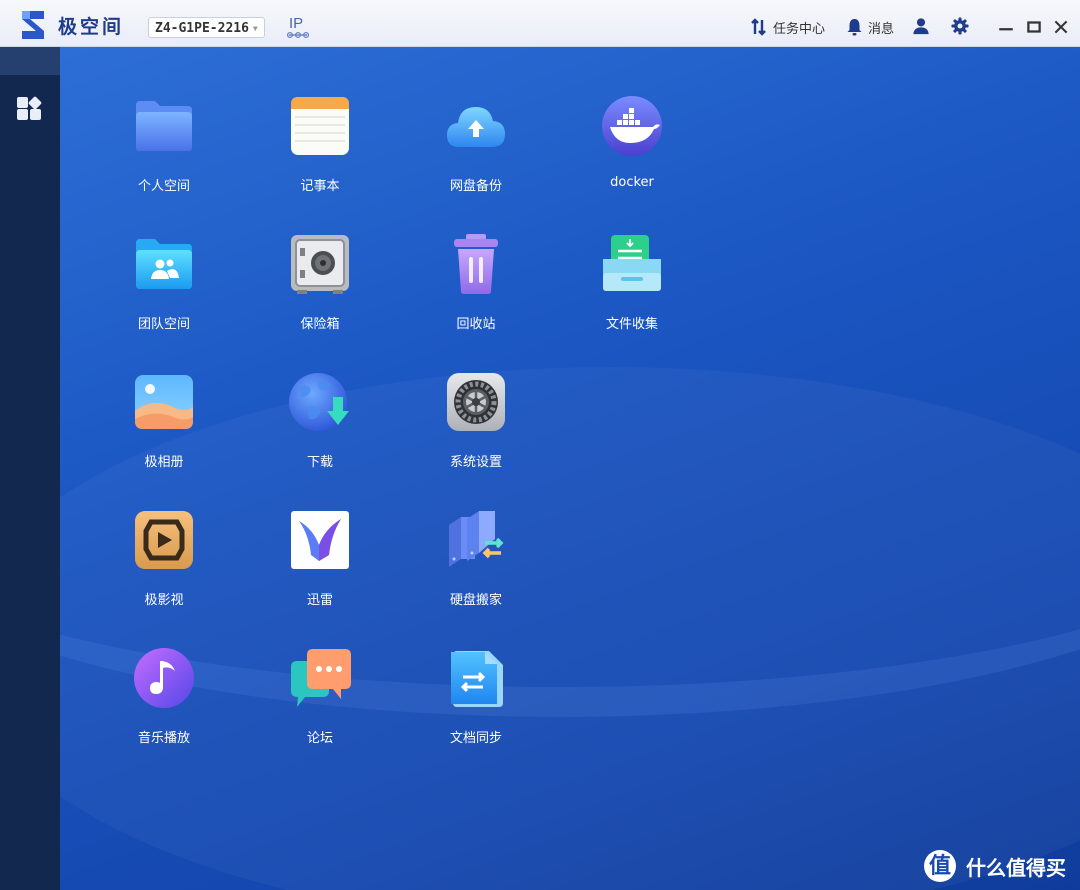 The height and width of the screenshot is (890, 1080). I want to click on app-label: 音乐播放, so click(163, 738).